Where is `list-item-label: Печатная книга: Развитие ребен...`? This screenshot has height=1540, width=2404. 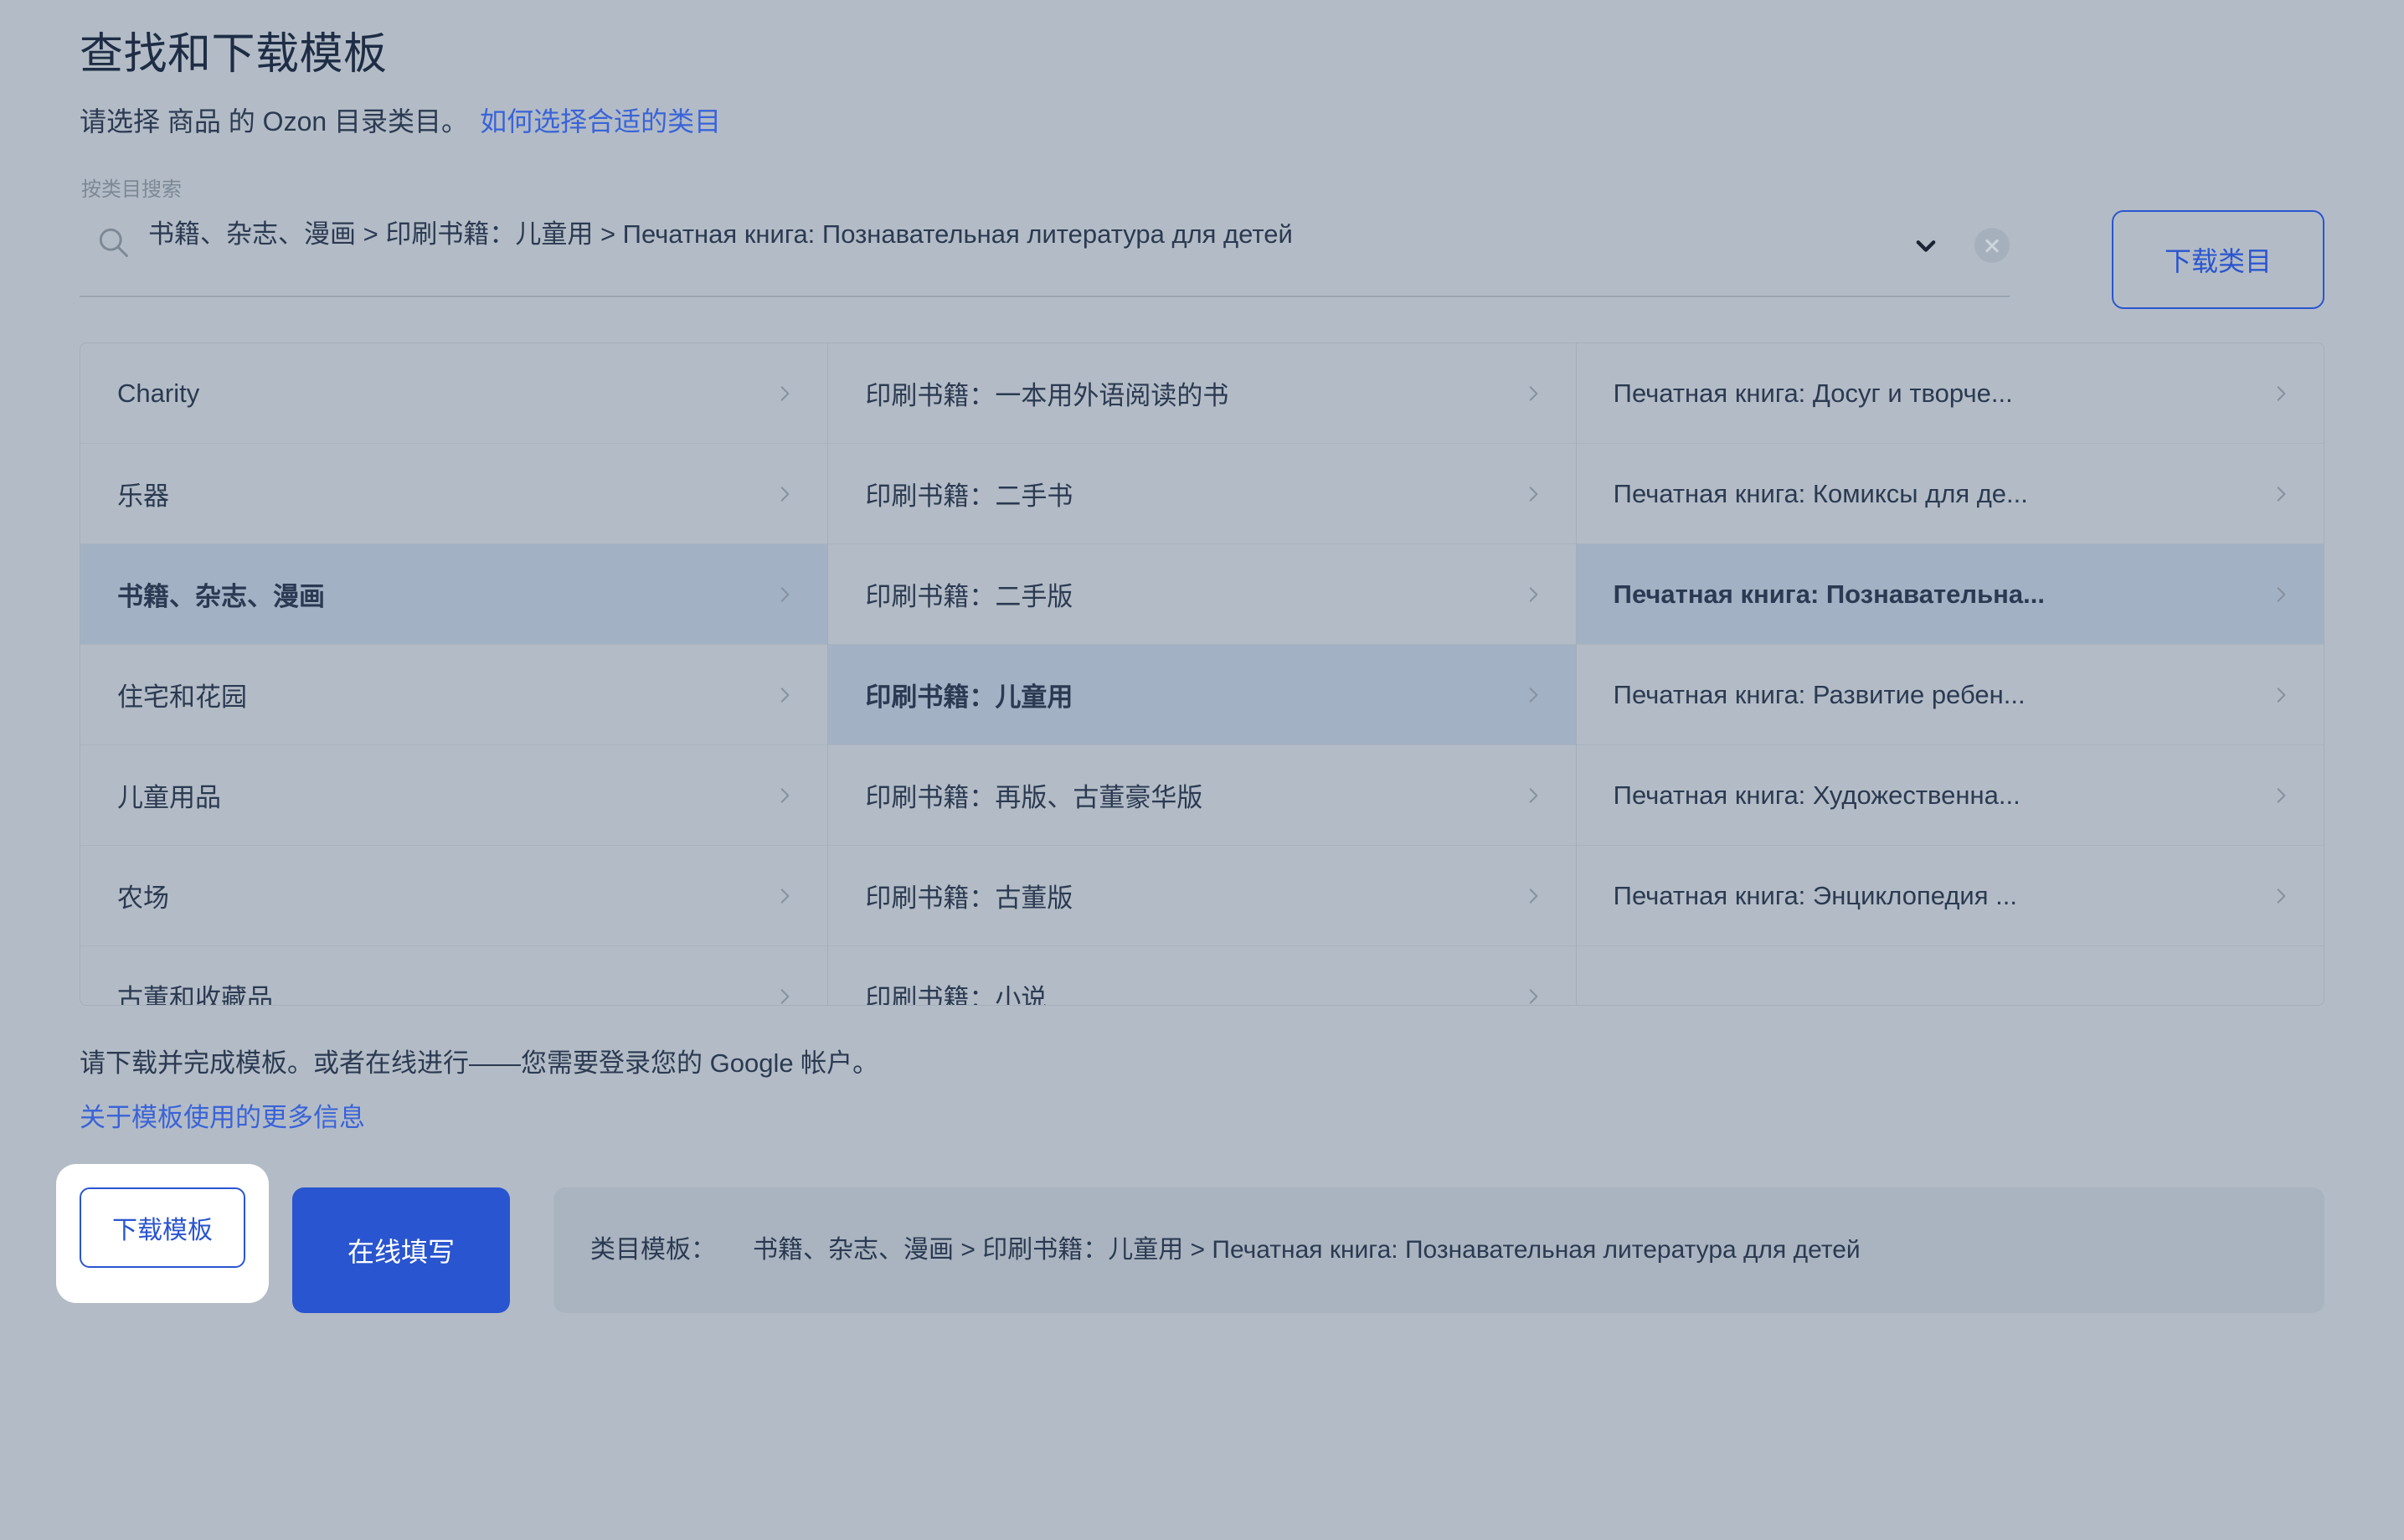
list-item-label: Печатная книга: Развитие ребен... is located at coordinates (1820, 694).